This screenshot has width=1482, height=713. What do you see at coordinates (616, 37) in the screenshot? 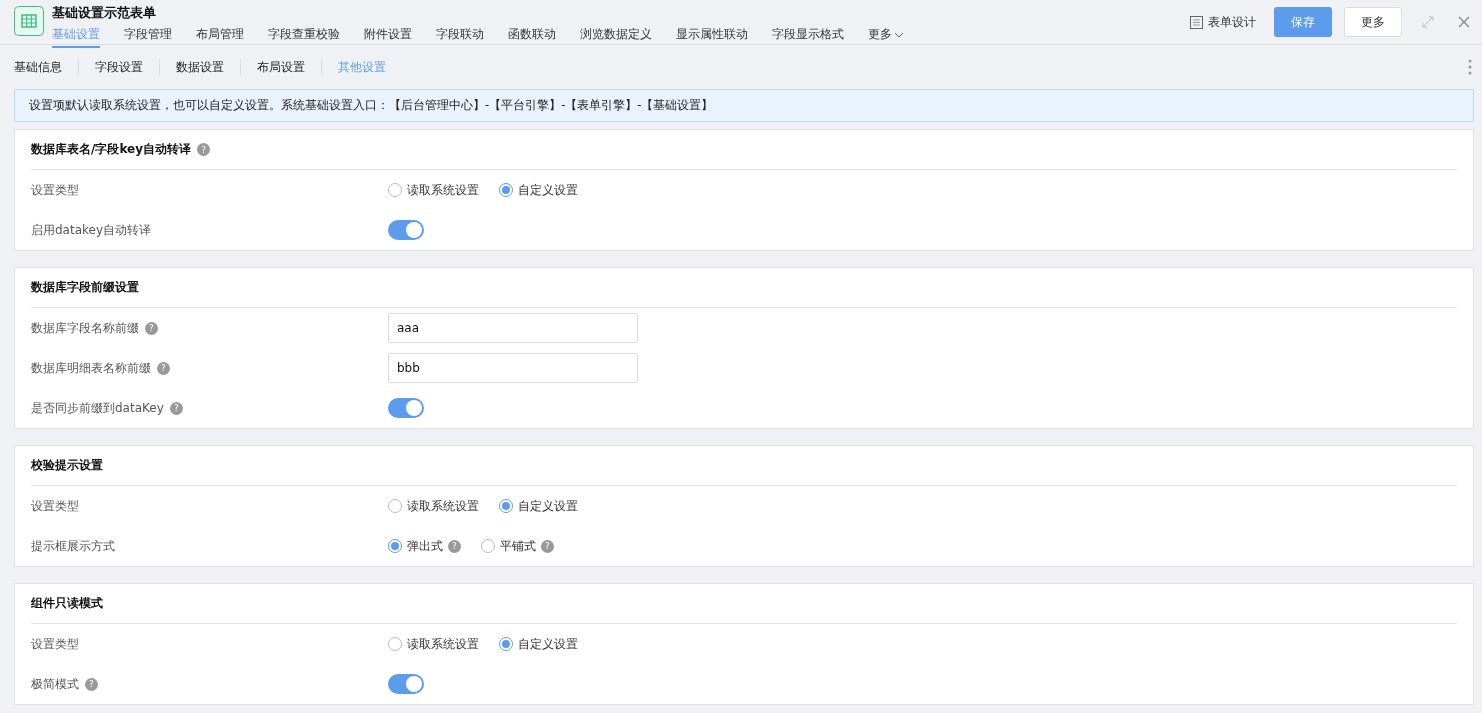
I see `nav-tab: 浏览数据定义` at bounding box center [616, 37].